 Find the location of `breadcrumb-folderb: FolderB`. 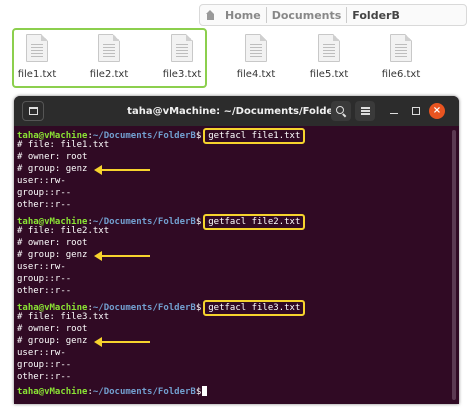

breadcrumb-folderb: FolderB is located at coordinates (376, 15).